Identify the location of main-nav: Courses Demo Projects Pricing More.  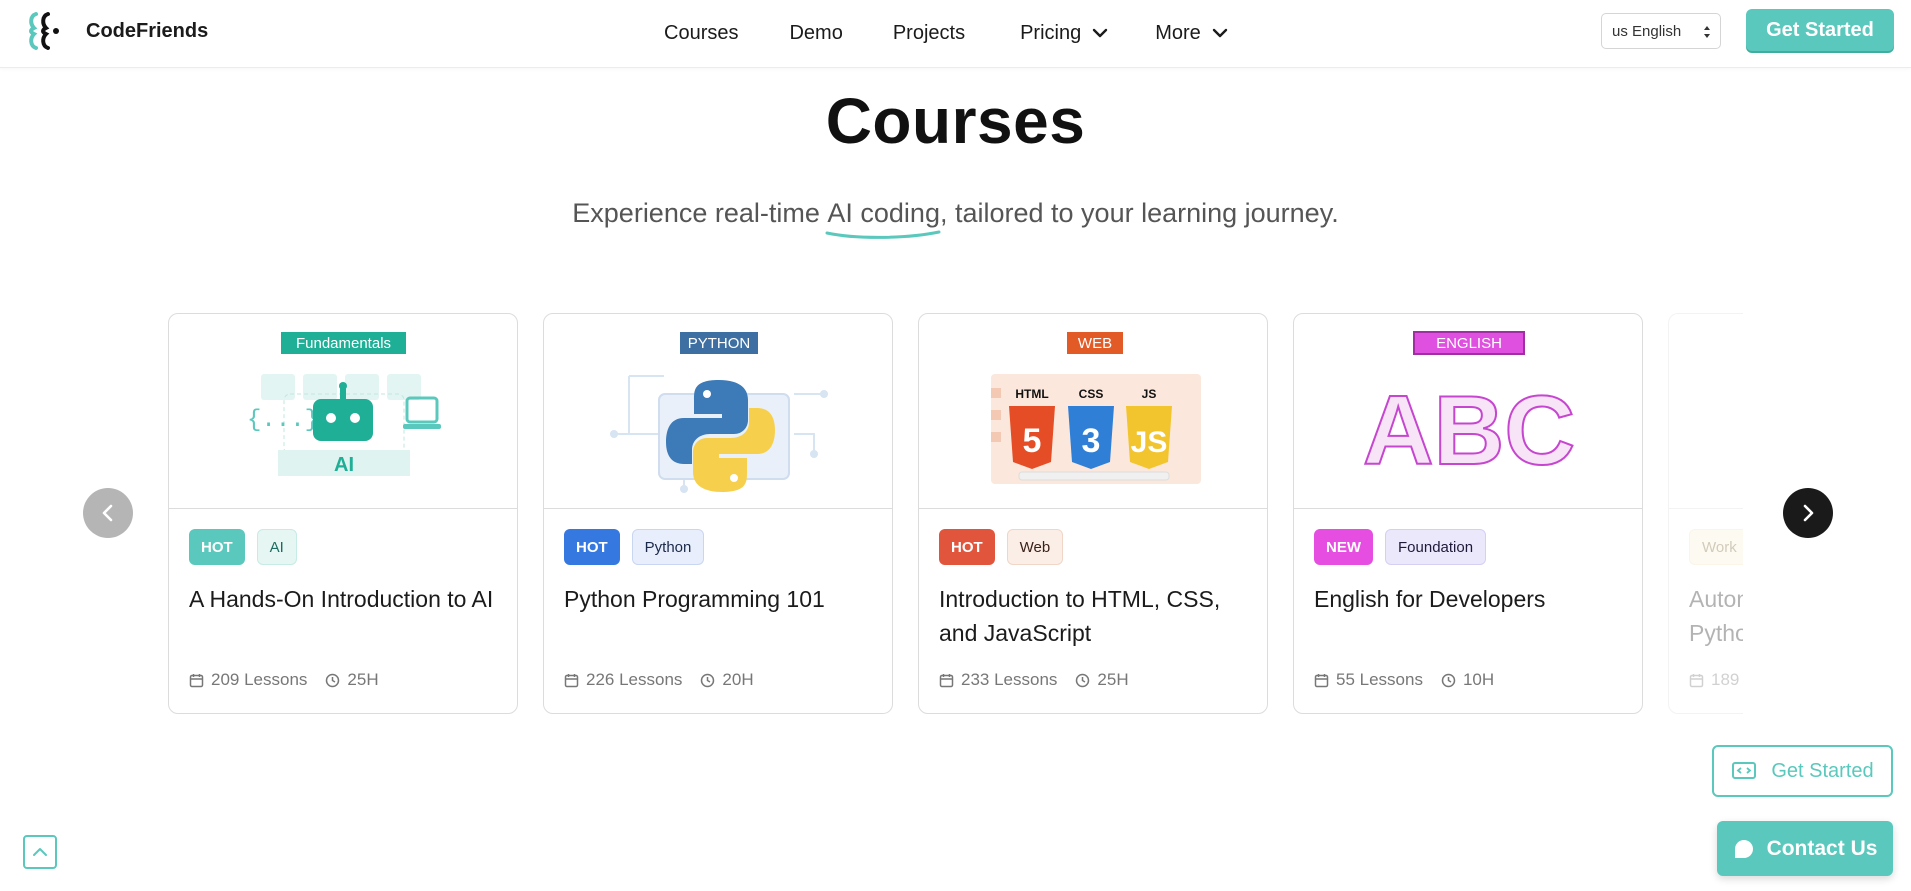
(946, 33).